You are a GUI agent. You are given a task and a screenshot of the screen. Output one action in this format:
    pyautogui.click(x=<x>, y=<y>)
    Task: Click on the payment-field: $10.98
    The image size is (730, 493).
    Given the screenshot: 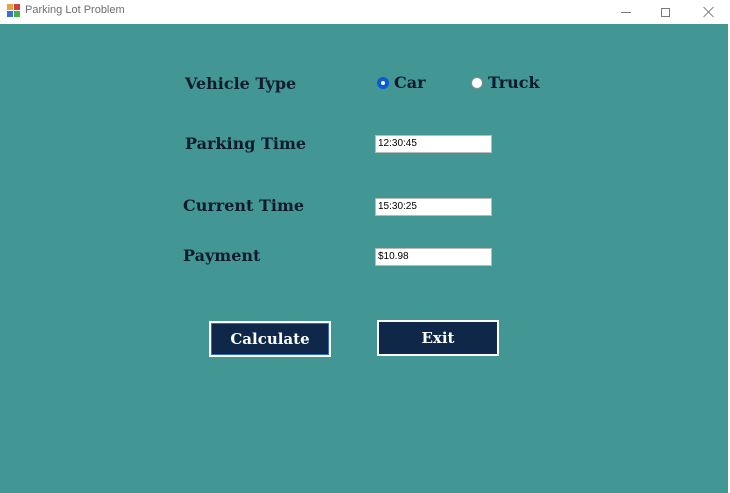 What is the action you would take?
    pyautogui.click(x=433, y=257)
    